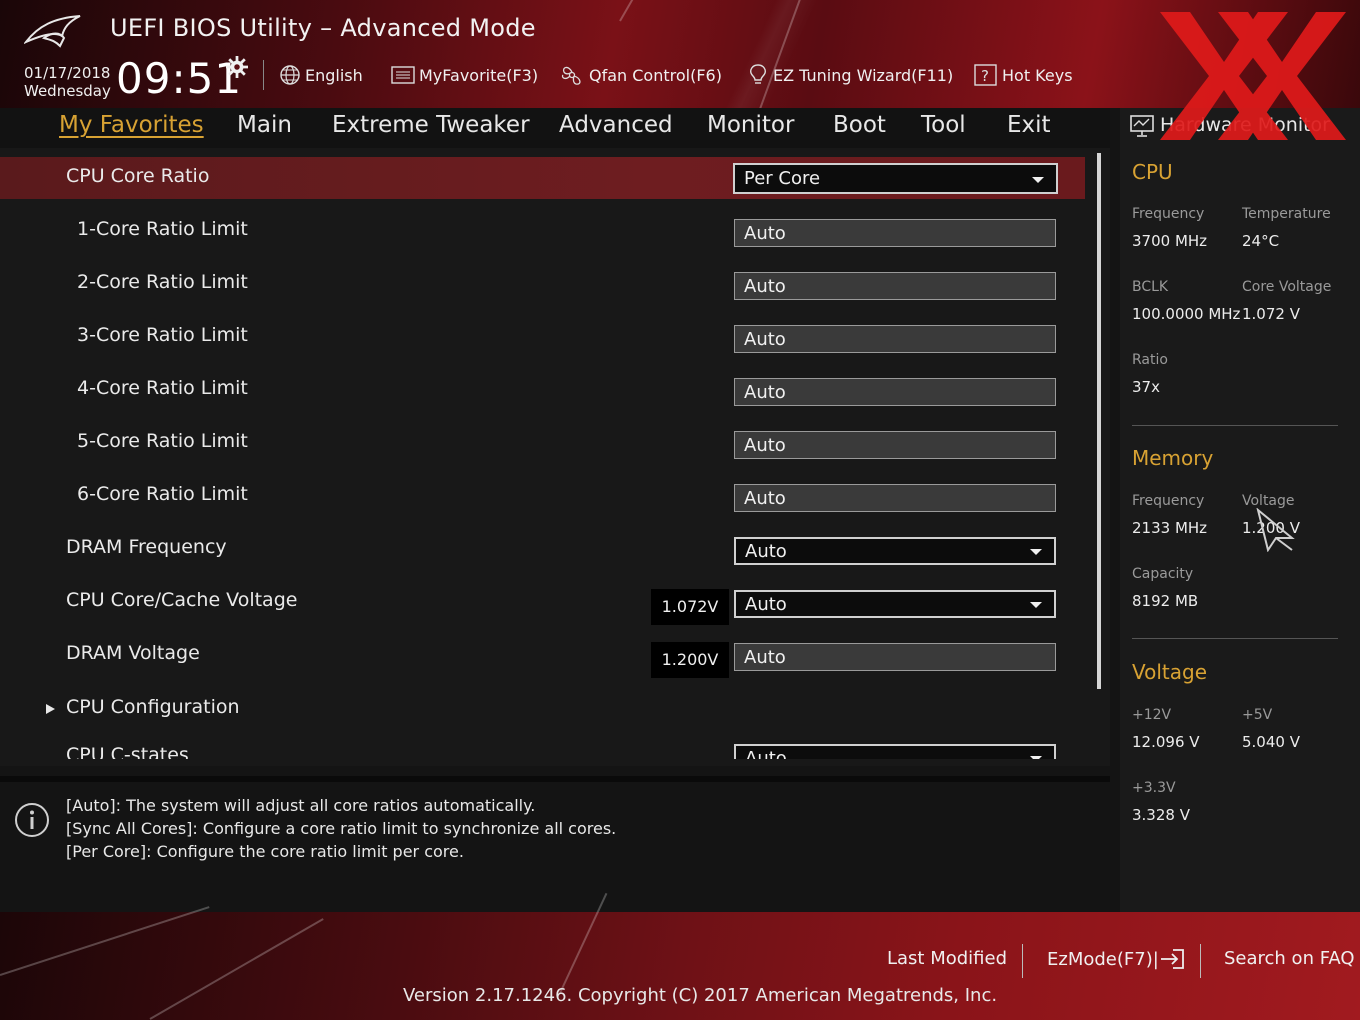 This screenshot has width=1360, height=1020. What do you see at coordinates (52, 31) in the screenshot?
I see `rog-logo` at bounding box center [52, 31].